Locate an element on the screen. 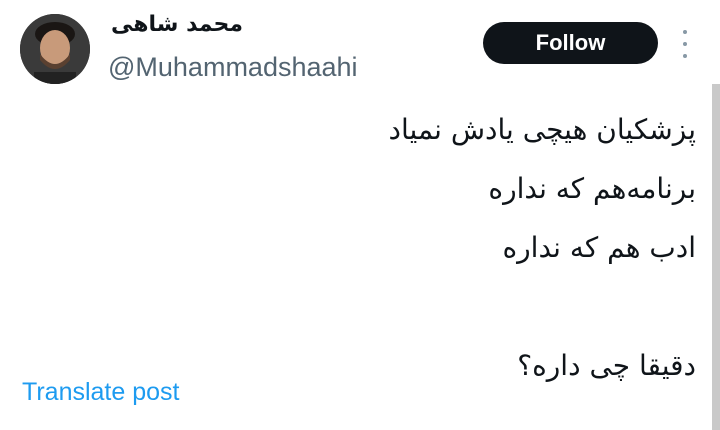 The height and width of the screenshot is (430, 720). tweet-line: پزشکیان هیچی یادش نمیاد is located at coordinates (542, 129).